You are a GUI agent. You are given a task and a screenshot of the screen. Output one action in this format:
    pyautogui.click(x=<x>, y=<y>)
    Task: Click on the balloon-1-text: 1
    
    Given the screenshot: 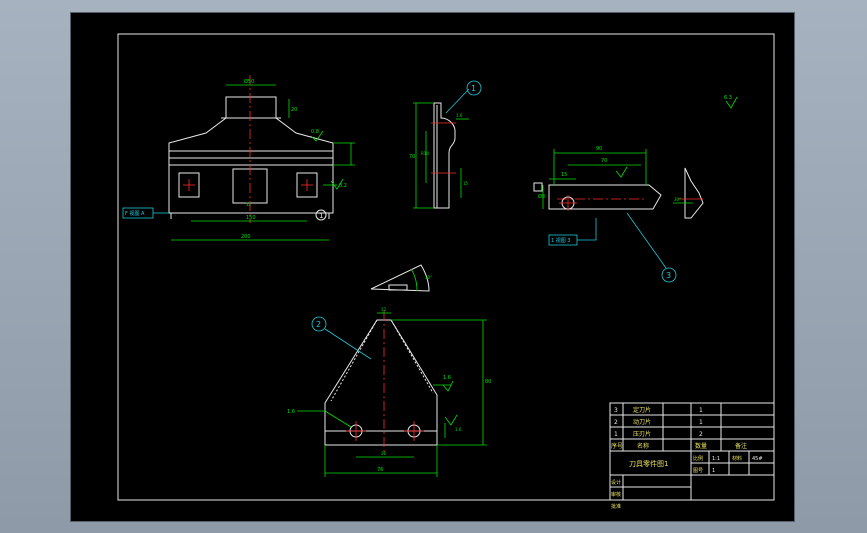 What is the action you would take?
    pyautogui.click(x=473, y=88)
    